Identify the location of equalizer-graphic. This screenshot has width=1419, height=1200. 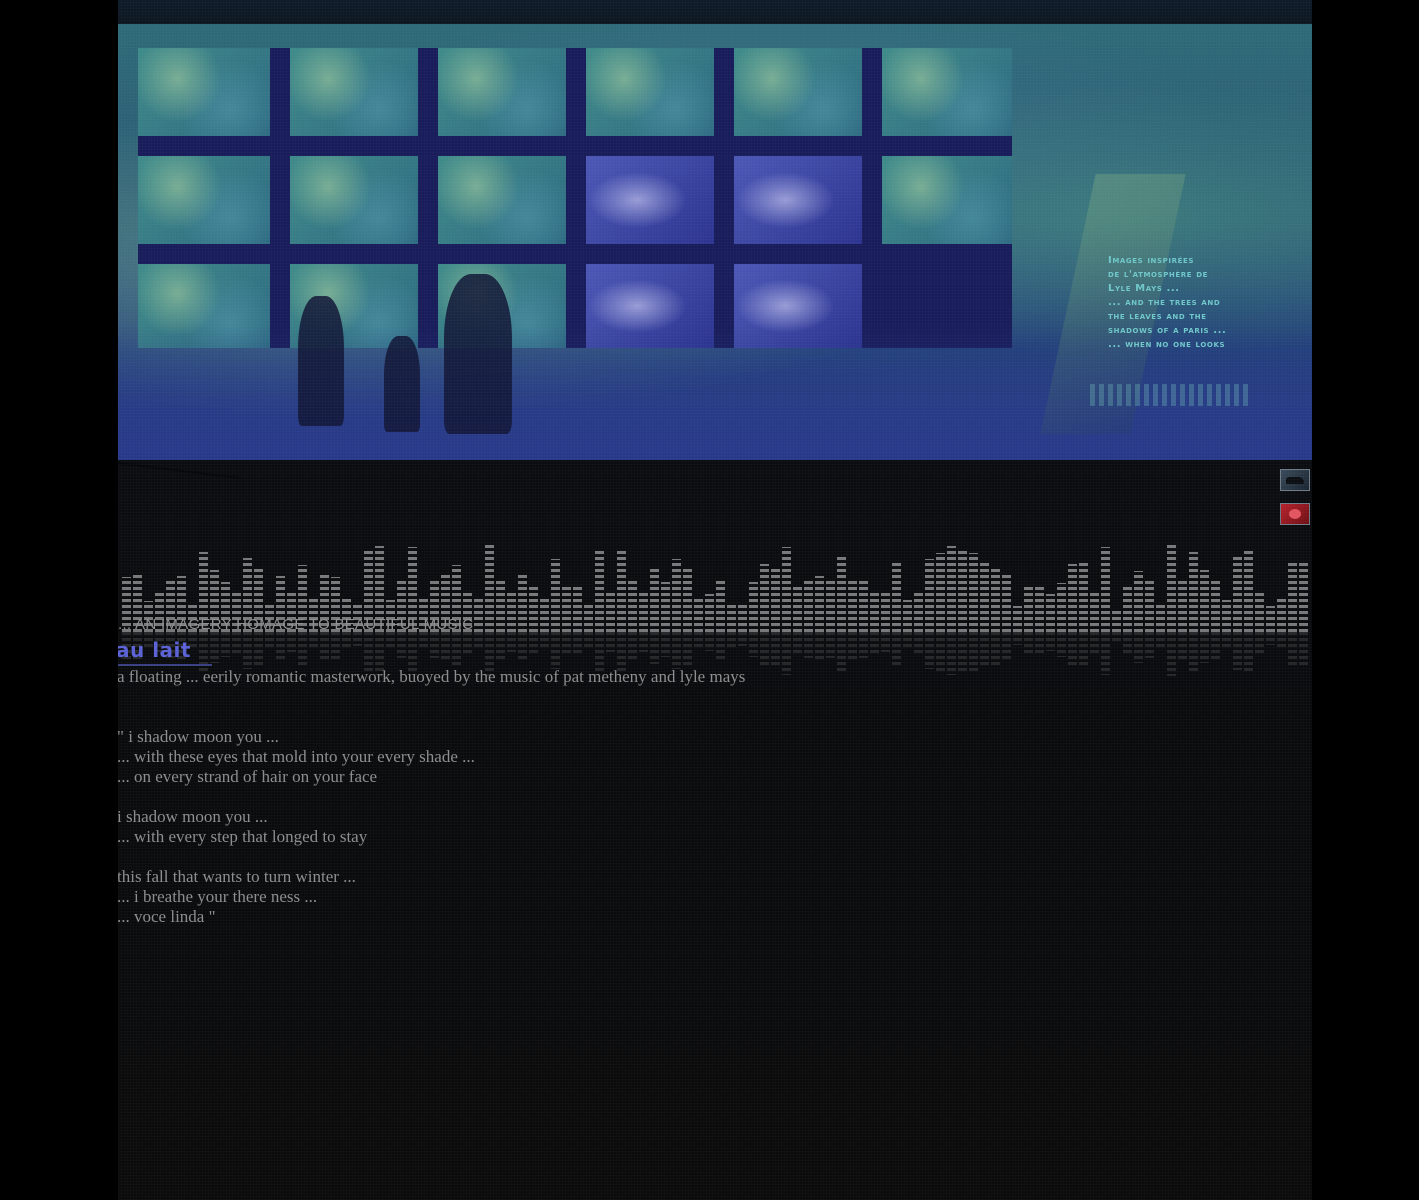
(715, 600).